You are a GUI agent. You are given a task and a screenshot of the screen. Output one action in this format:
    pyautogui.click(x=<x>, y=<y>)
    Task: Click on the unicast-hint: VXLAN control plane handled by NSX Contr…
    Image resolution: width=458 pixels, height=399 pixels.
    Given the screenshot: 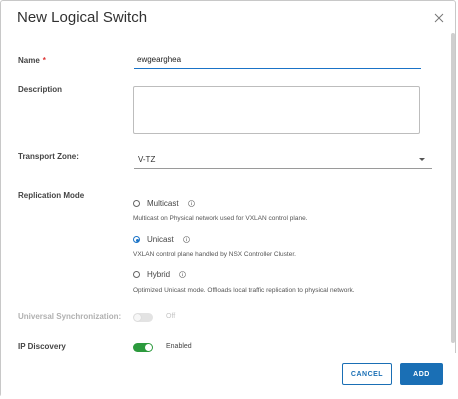 What is the action you would take?
    pyautogui.click(x=214, y=254)
    